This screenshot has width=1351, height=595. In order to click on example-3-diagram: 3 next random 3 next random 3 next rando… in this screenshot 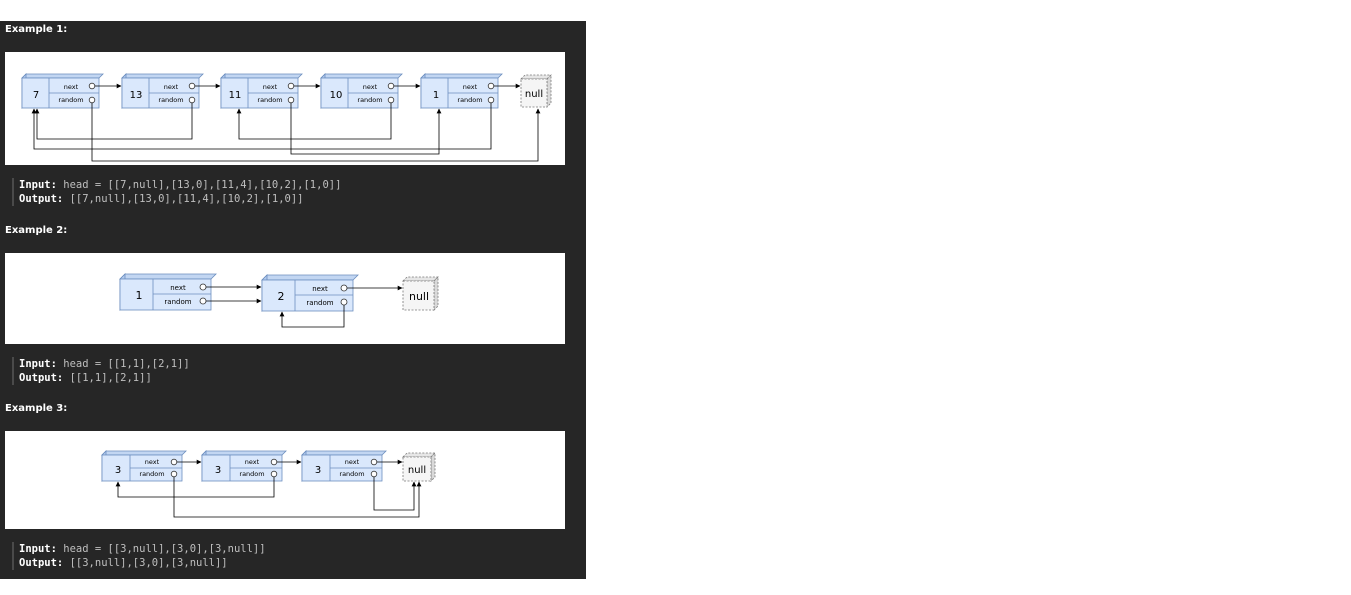, I will do `click(285, 480)`.